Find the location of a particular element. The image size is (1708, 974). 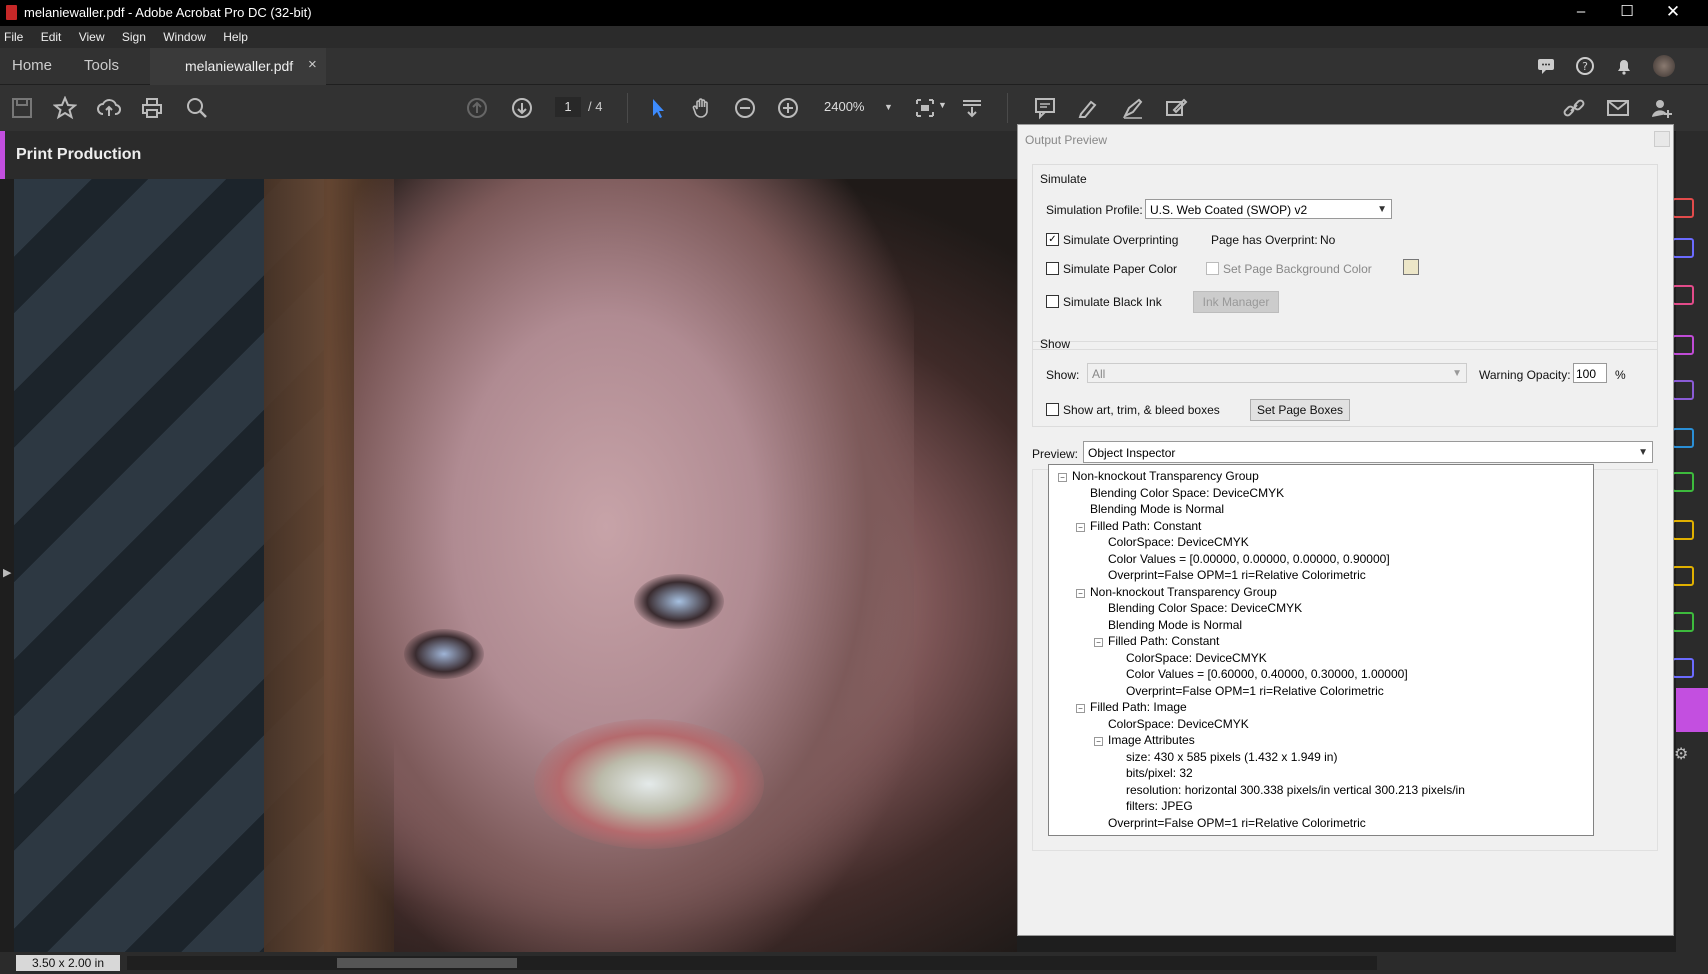

hand-icon is located at coordinates (702, 108).